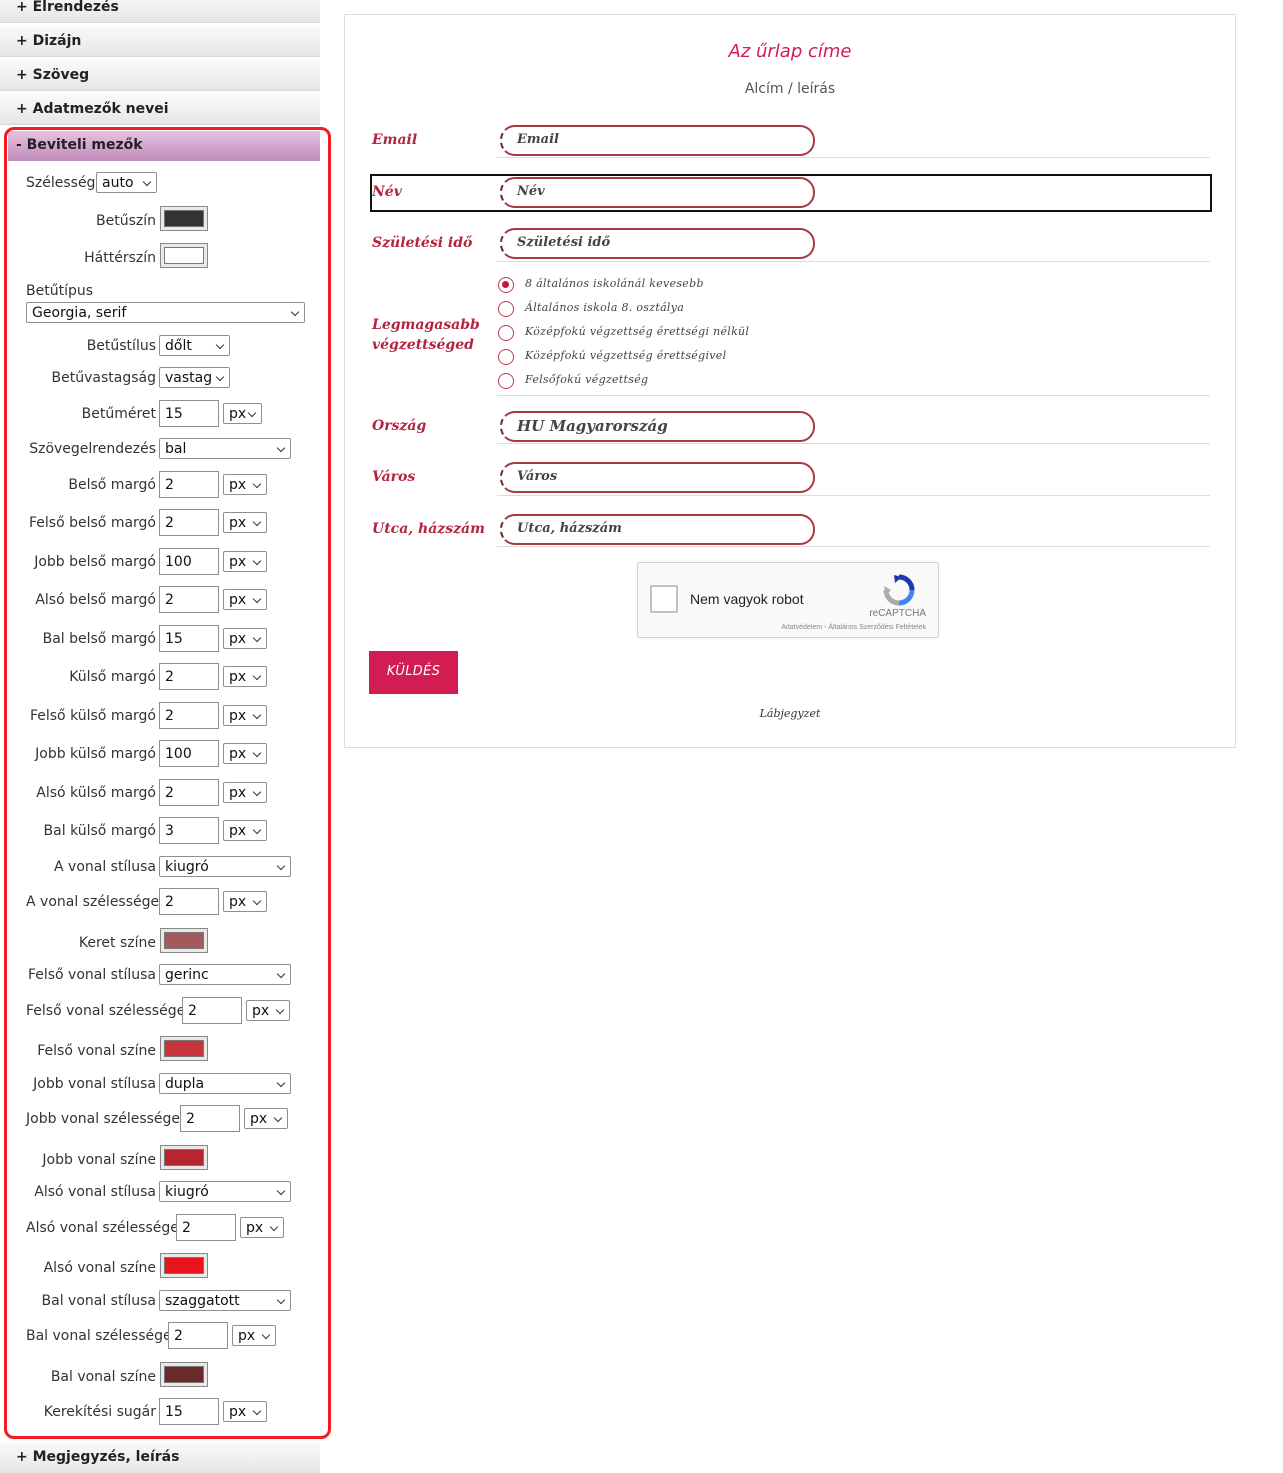  I want to click on betuvastagsag-label: Betűvastagság, so click(103, 378).